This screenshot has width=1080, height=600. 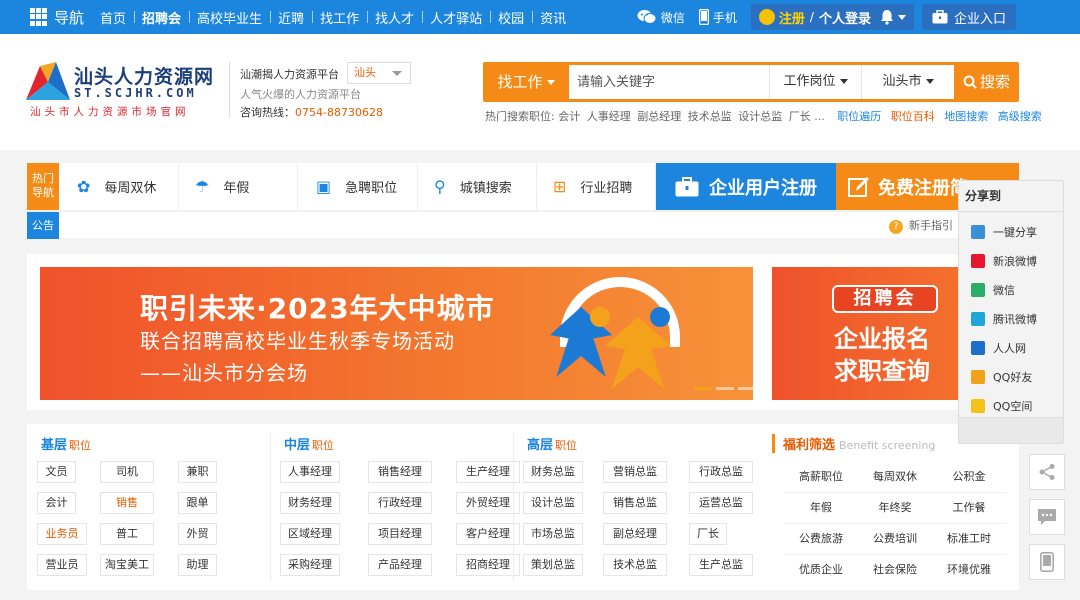 I want to click on job-tag: 助理, so click(x=197, y=565).